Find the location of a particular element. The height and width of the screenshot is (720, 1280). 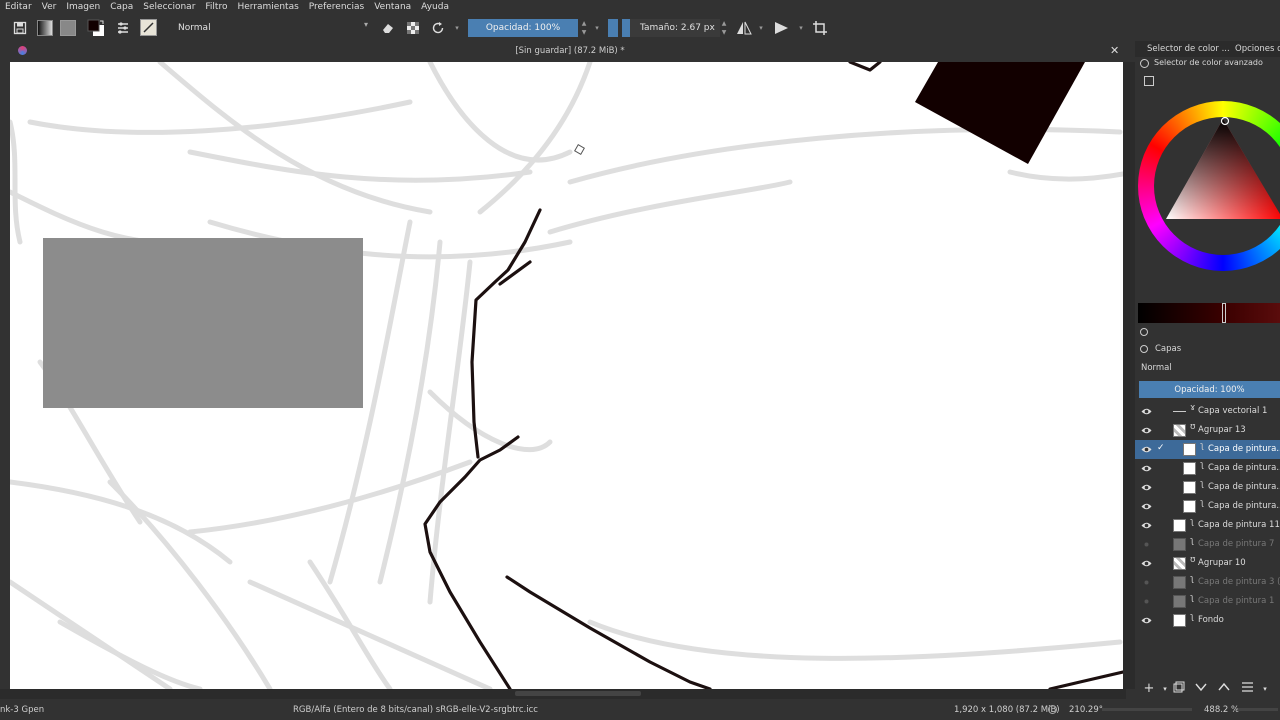

opacity-spin-buttons: ▲ ▼ is located at coordinates (584, 28).